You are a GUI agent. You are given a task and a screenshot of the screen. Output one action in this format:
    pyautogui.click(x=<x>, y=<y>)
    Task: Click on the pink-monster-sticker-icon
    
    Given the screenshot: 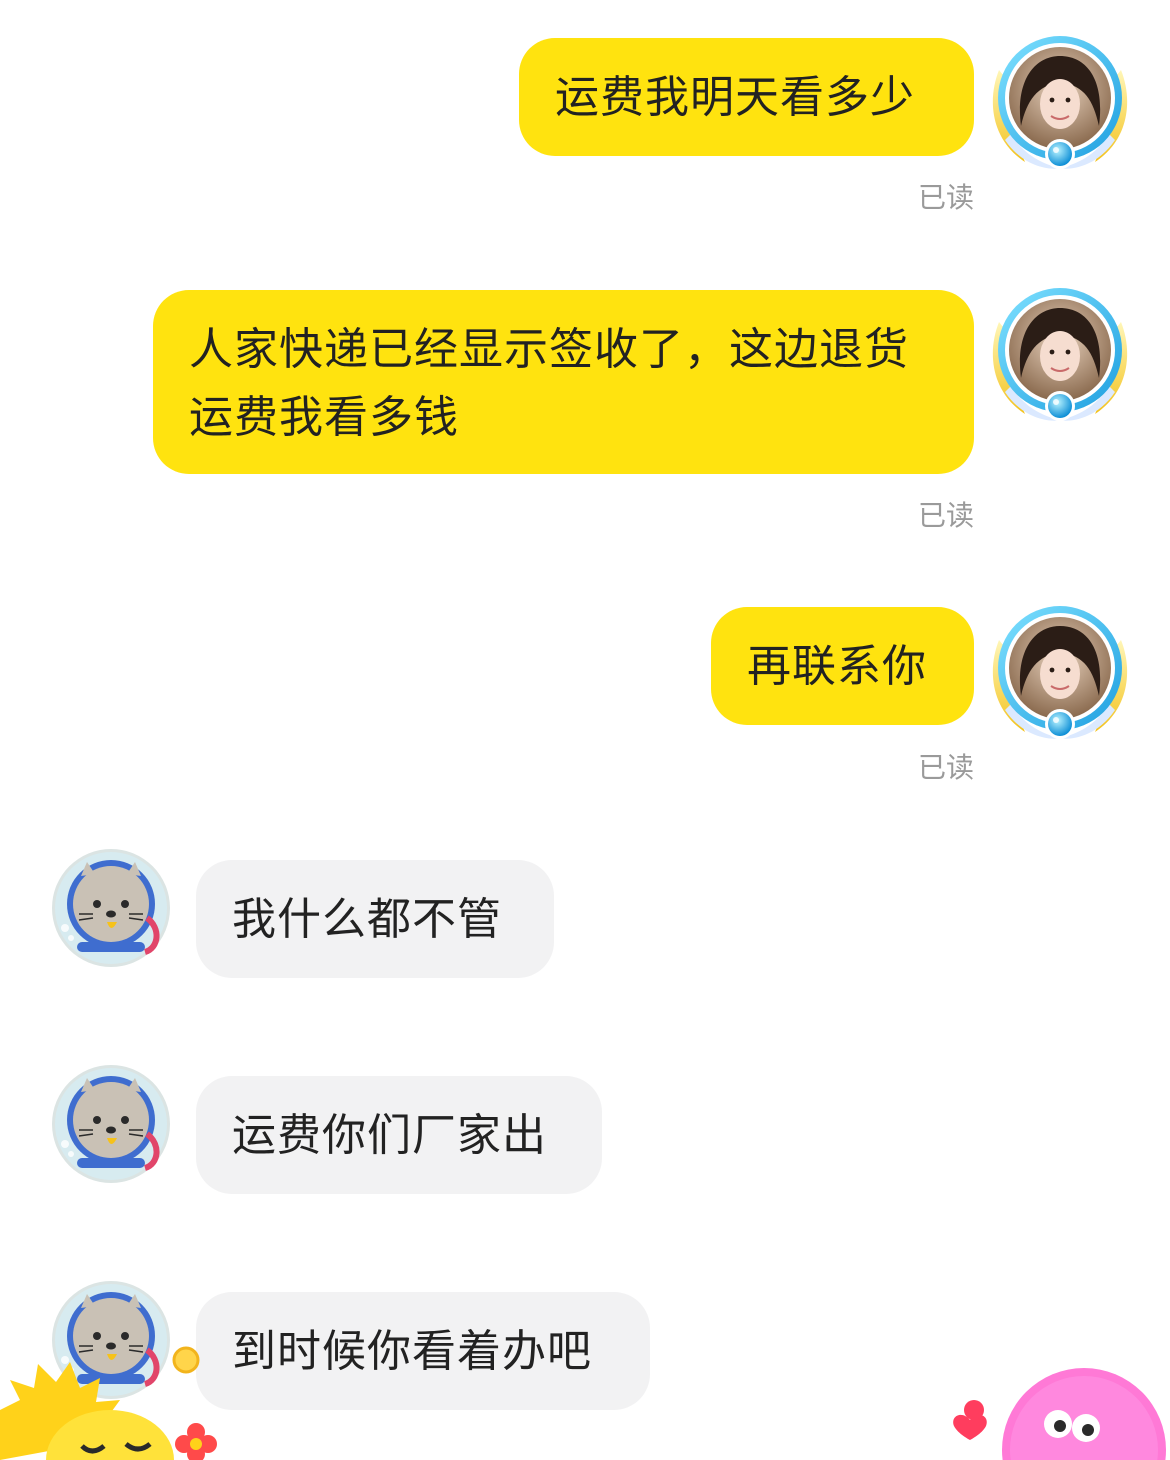 What is the action you would take?
    pyautogui.click(x=1059, y=1414)
    